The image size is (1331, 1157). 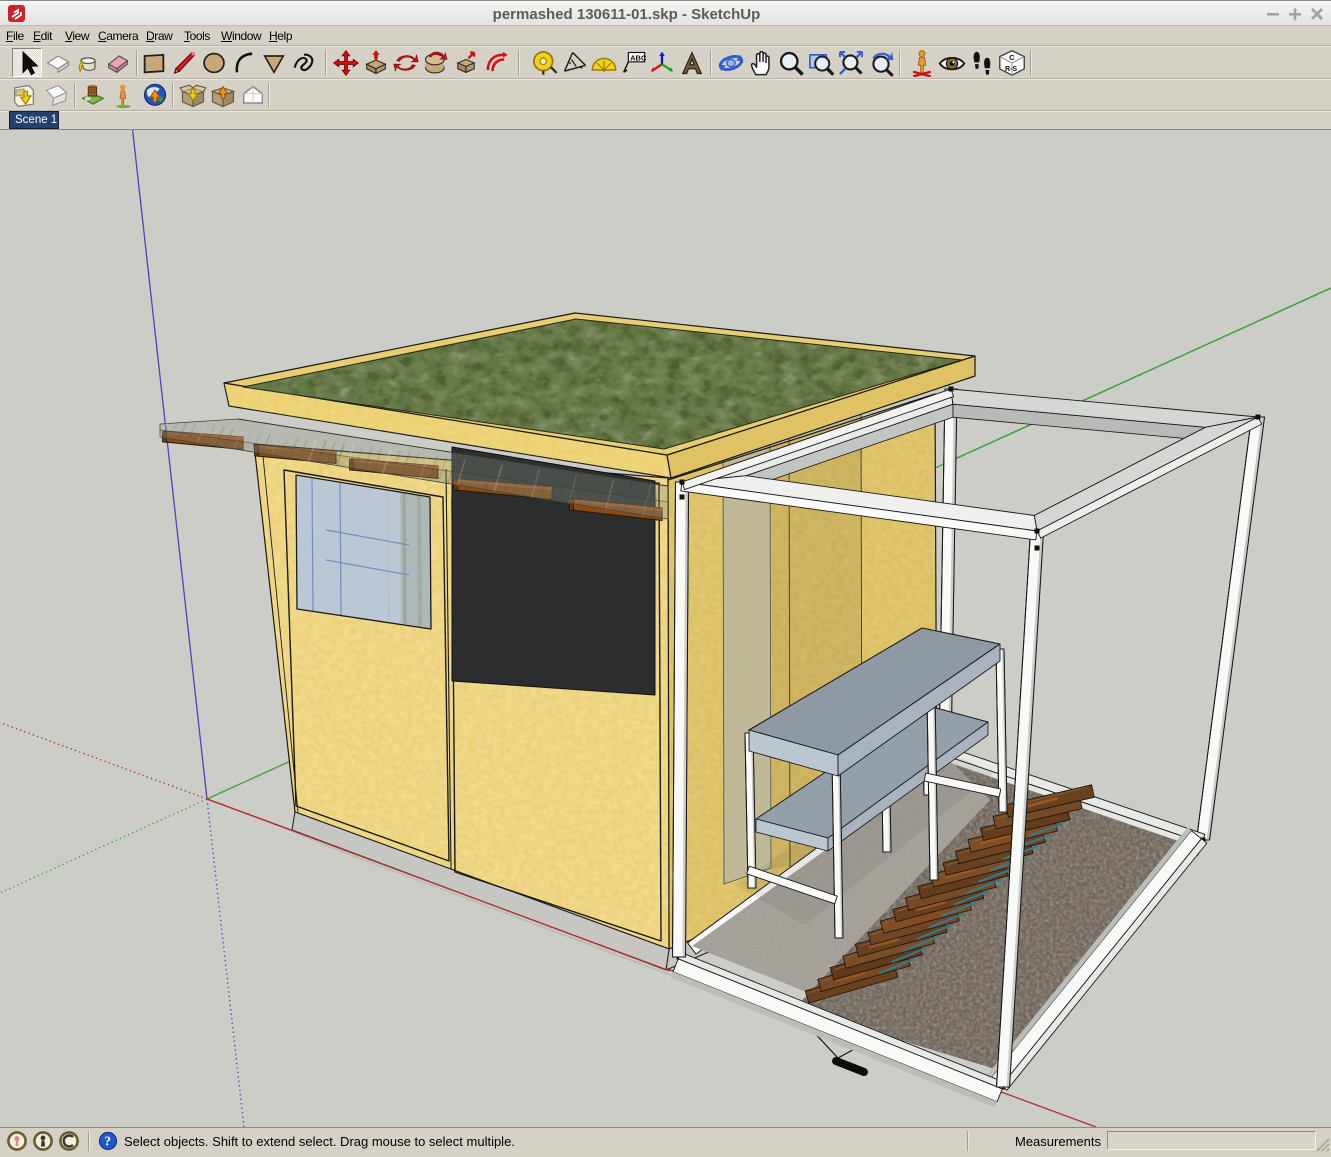 What do you see at coordinates (1012, 57) in the screenshot?
I see `svg-text: C` at bounding box center [1012, 57].